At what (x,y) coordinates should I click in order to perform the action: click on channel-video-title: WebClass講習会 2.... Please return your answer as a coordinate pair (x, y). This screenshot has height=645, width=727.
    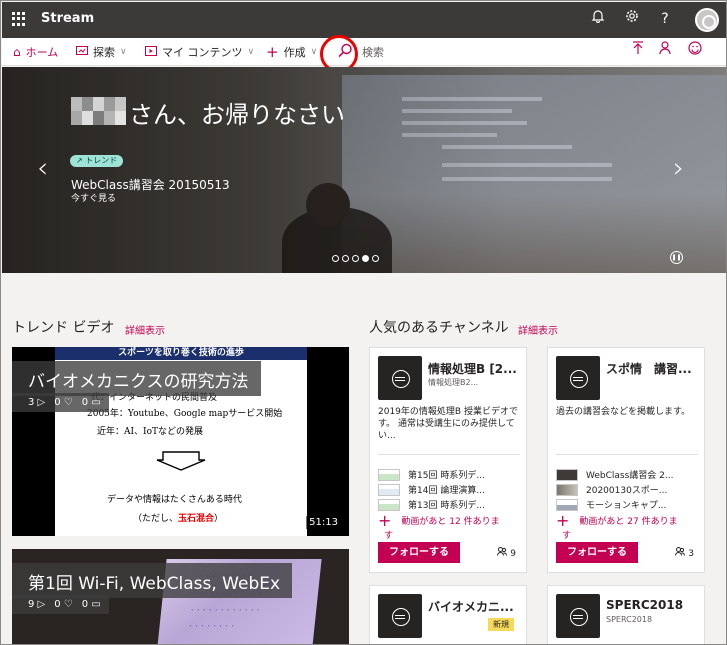
    Looking at the image, I should click on (630, 476).